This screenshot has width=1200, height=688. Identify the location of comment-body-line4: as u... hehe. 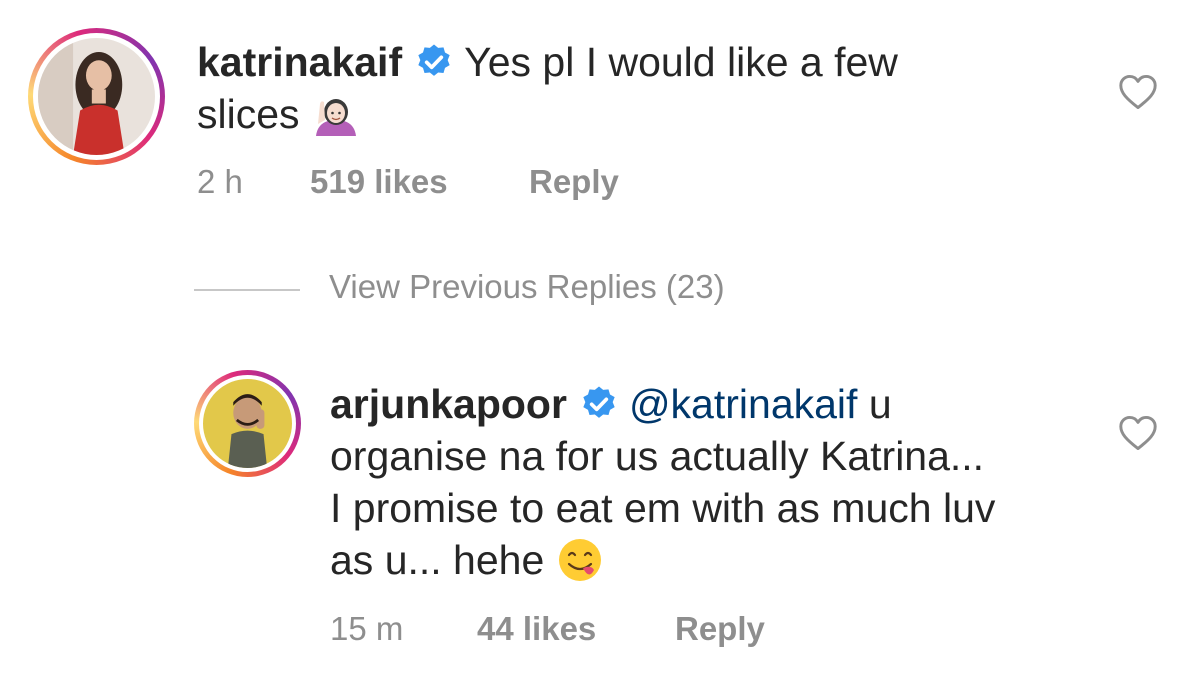
(437, 560).